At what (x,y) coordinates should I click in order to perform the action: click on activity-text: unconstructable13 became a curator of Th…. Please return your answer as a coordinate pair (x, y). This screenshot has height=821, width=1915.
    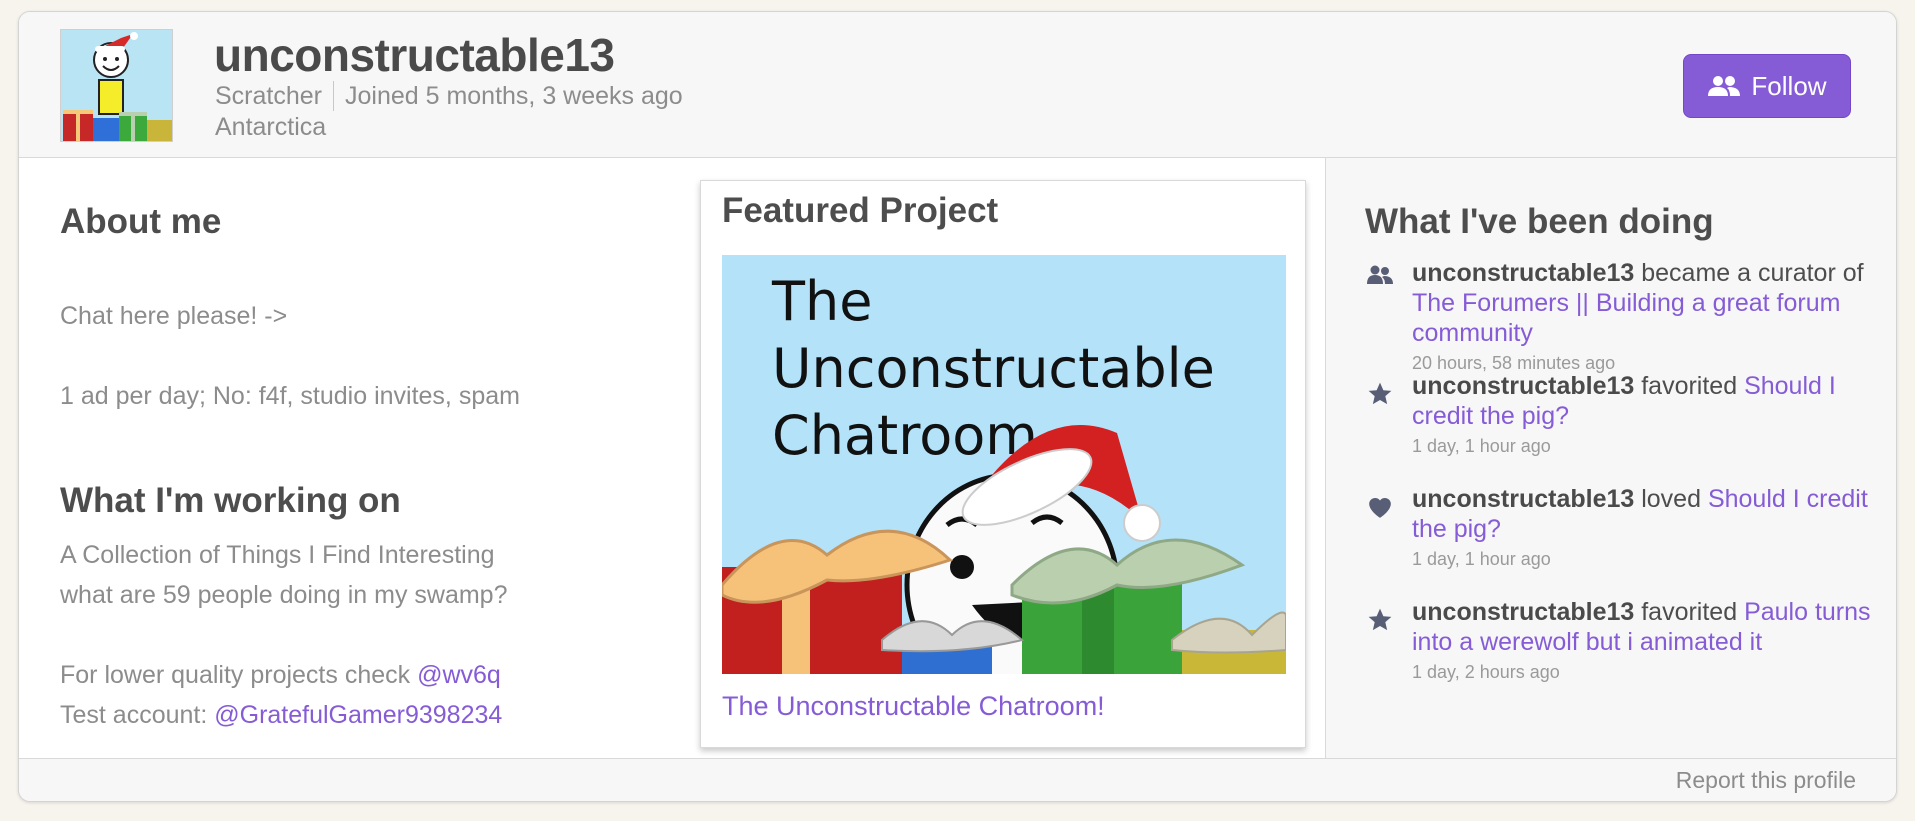
    Looking at the image, I should click on (1651, 303).